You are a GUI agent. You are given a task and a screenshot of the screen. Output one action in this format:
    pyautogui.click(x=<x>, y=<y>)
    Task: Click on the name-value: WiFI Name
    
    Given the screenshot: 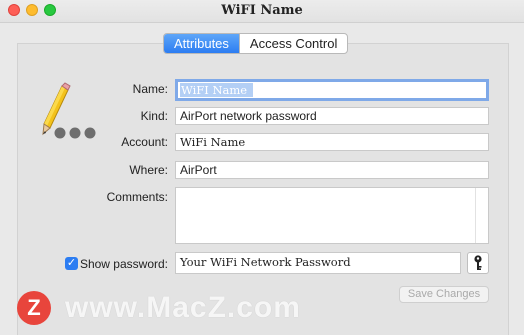 What is the action you would take?
    pyautogui.click(x=217, y=90)
    